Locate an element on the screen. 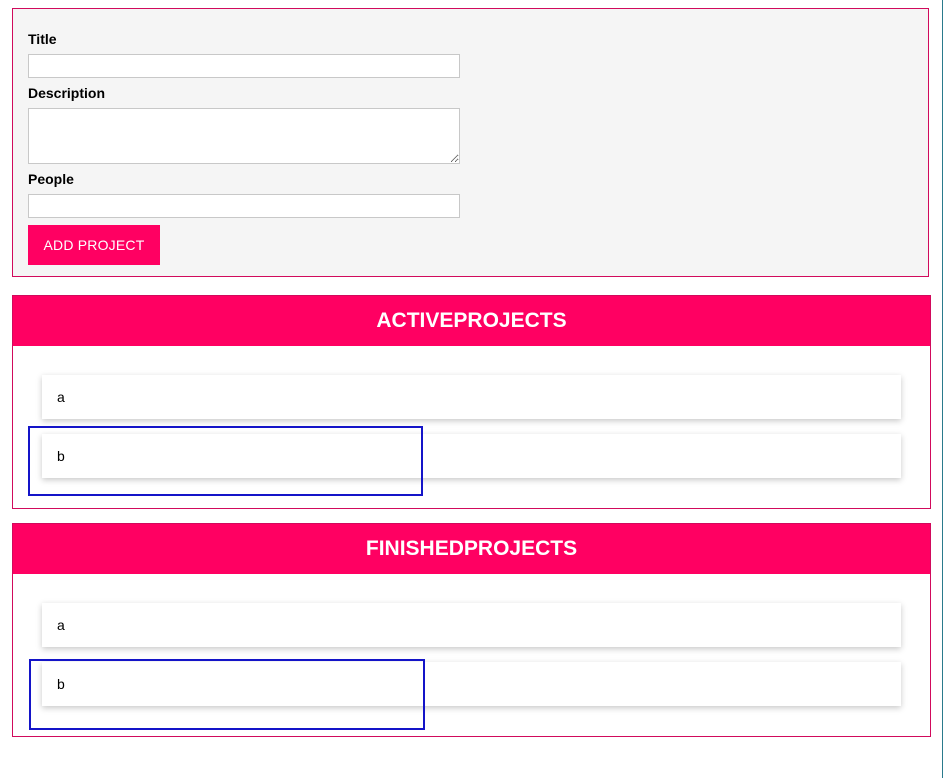  description-textarea is located at coordinates (244, 136).